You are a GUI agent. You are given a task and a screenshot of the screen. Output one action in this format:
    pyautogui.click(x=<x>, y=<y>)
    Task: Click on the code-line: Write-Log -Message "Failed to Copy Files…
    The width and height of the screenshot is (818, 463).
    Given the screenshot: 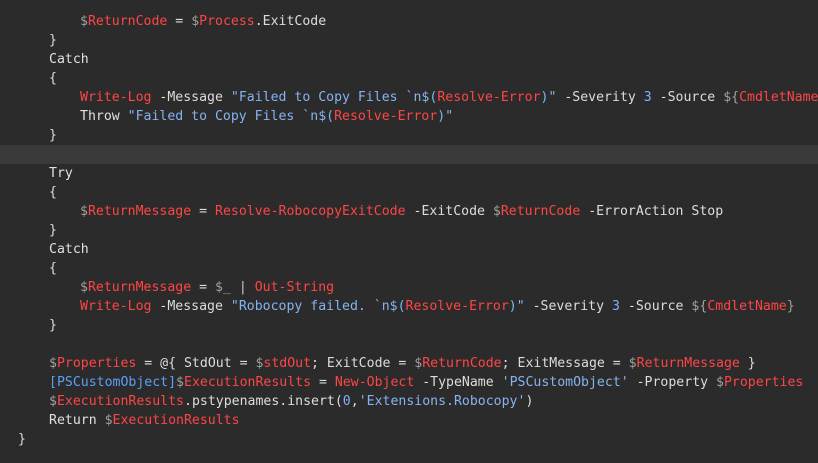 What is the action you would take?
    pyautogui.click(x=409, y=97)
    